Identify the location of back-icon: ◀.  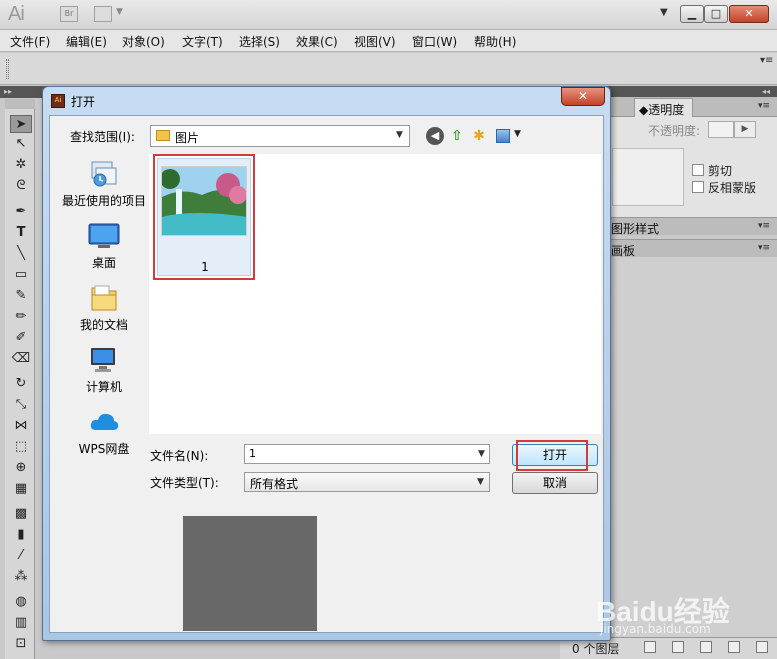
(435, 136).